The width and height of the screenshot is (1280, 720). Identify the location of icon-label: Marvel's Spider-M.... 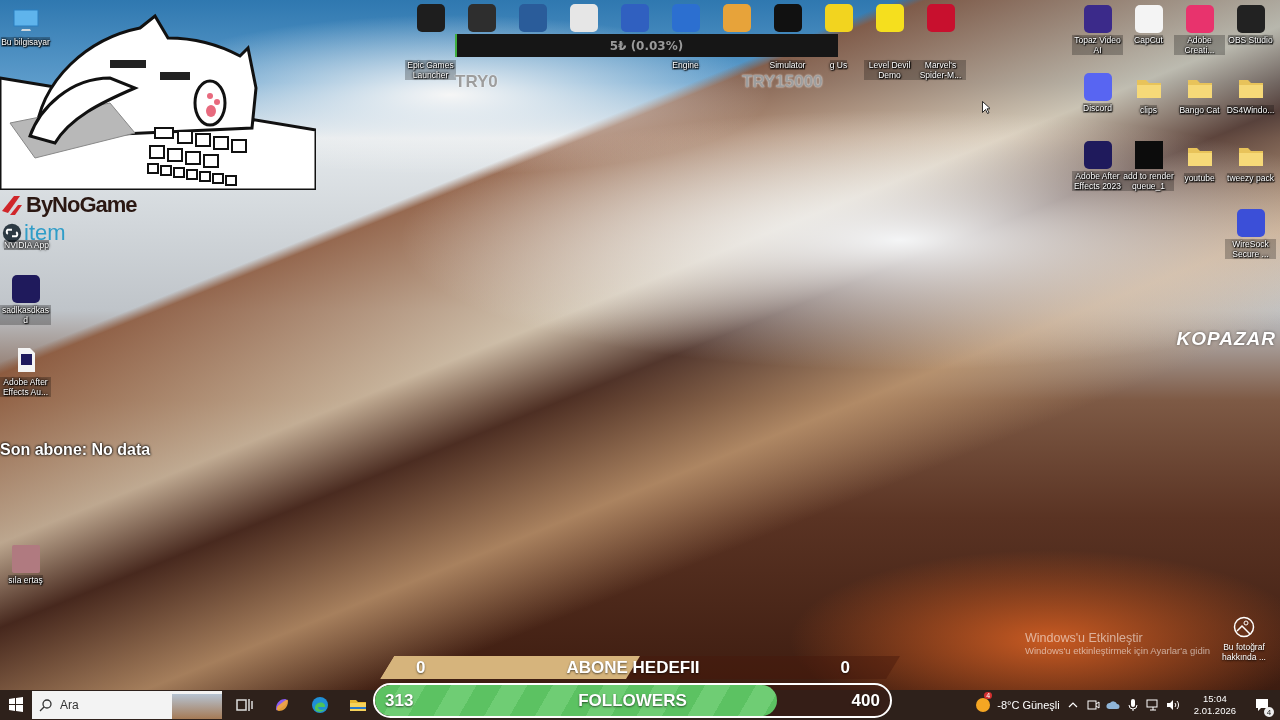
(940, 70).